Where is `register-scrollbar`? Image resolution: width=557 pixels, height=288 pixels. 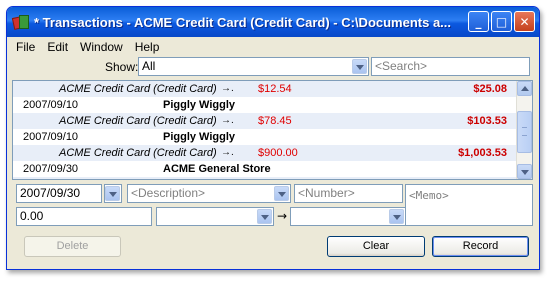
register-scrollbar is located at coordinates (524, 130).